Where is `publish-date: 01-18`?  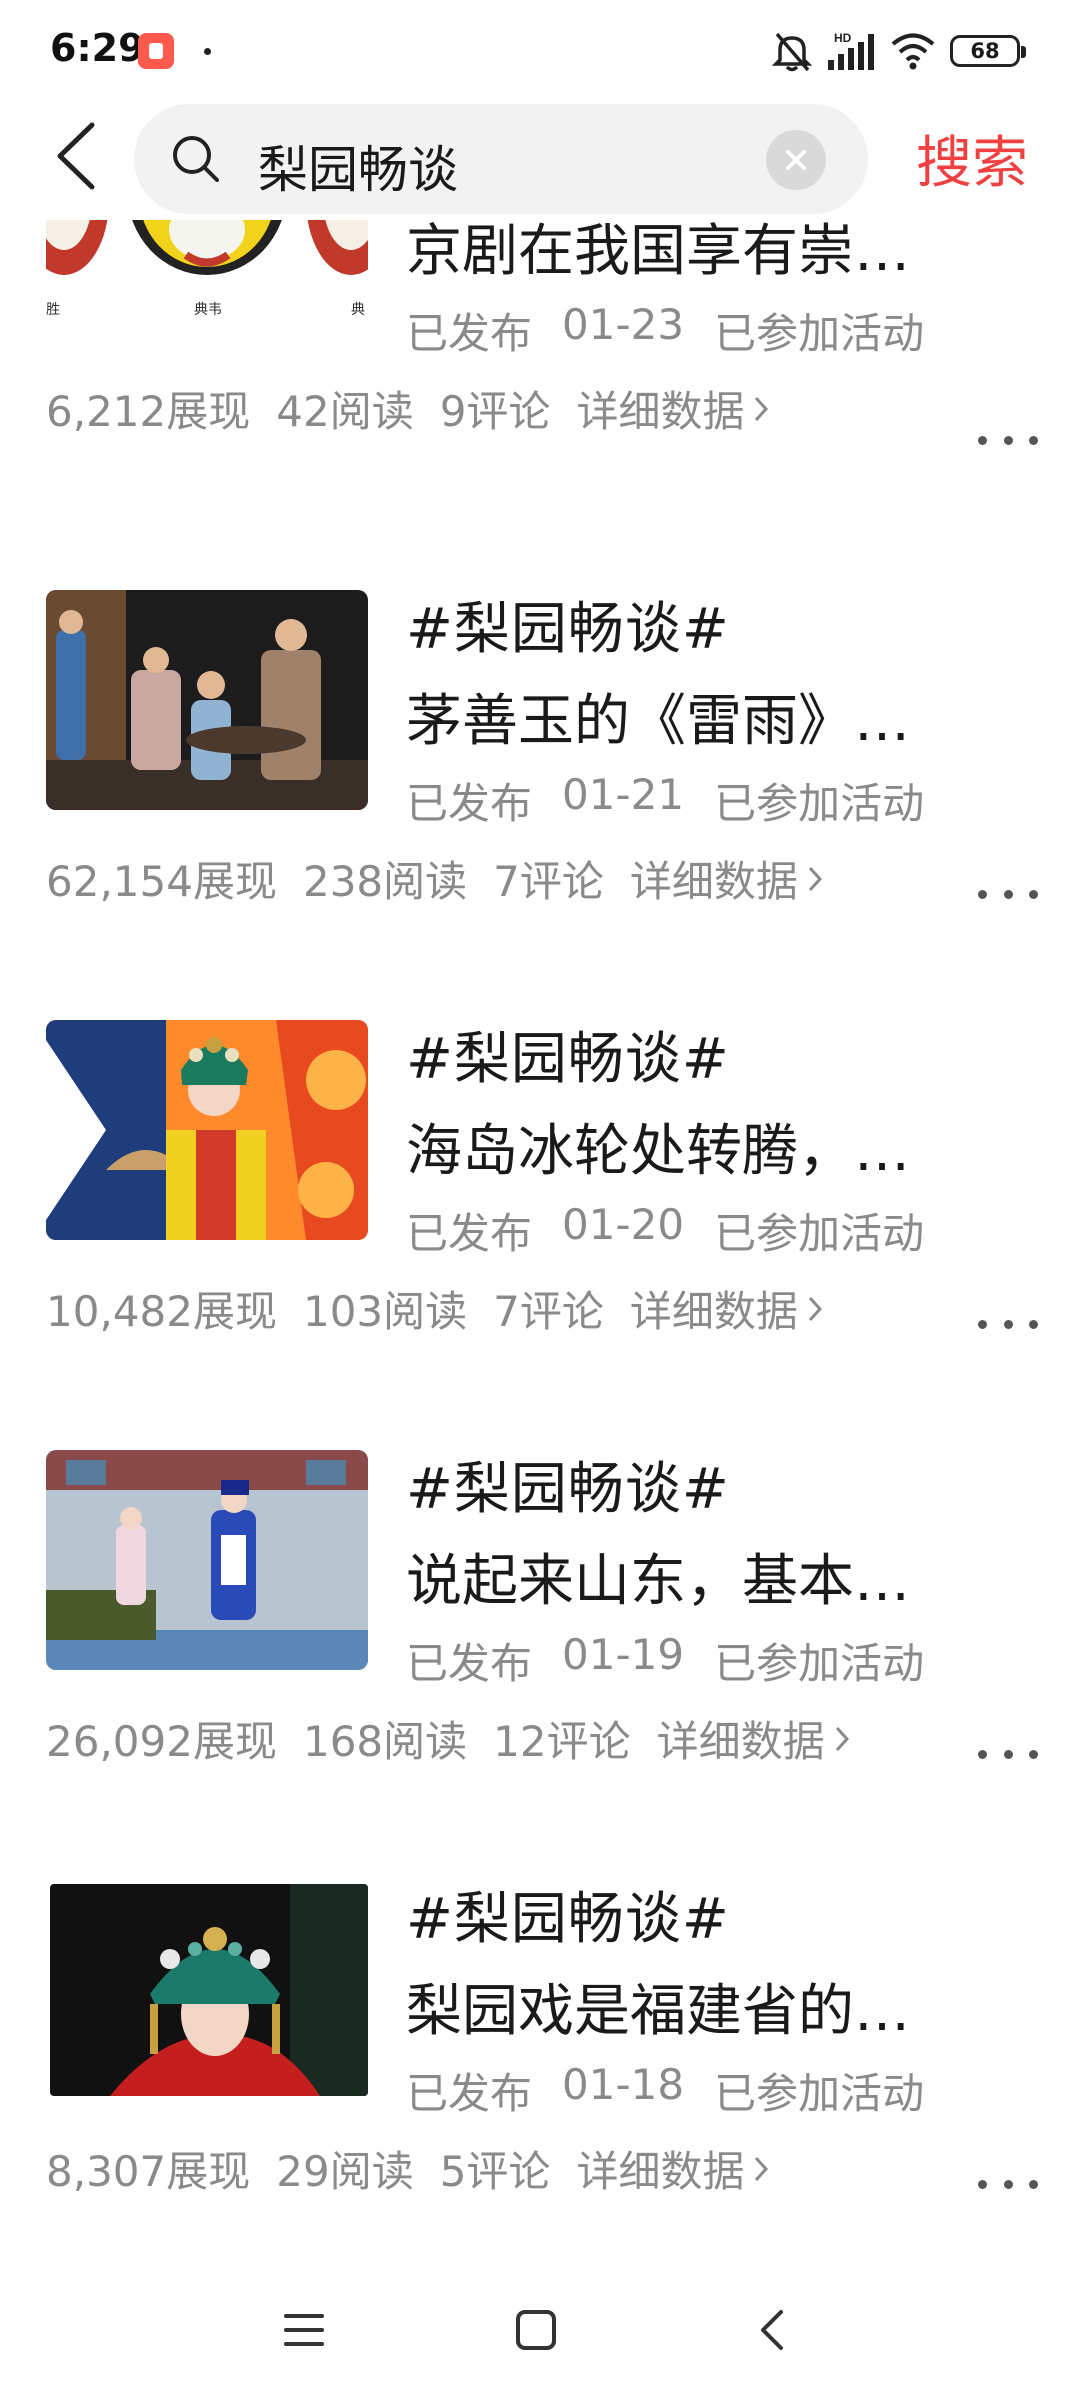 publish-date: 01-18 is located at coordinates (623, 2084).